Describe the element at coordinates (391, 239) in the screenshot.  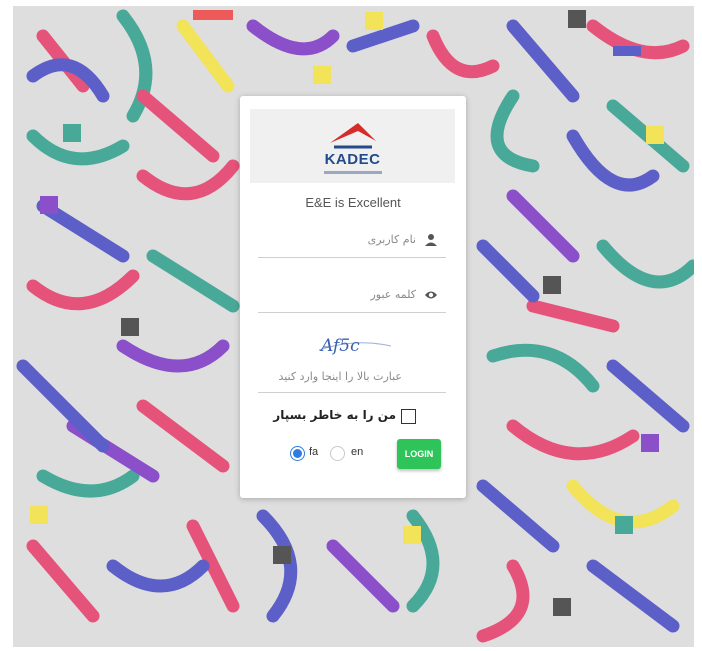
I see `username-placeholder: نام کاربری` at that location.